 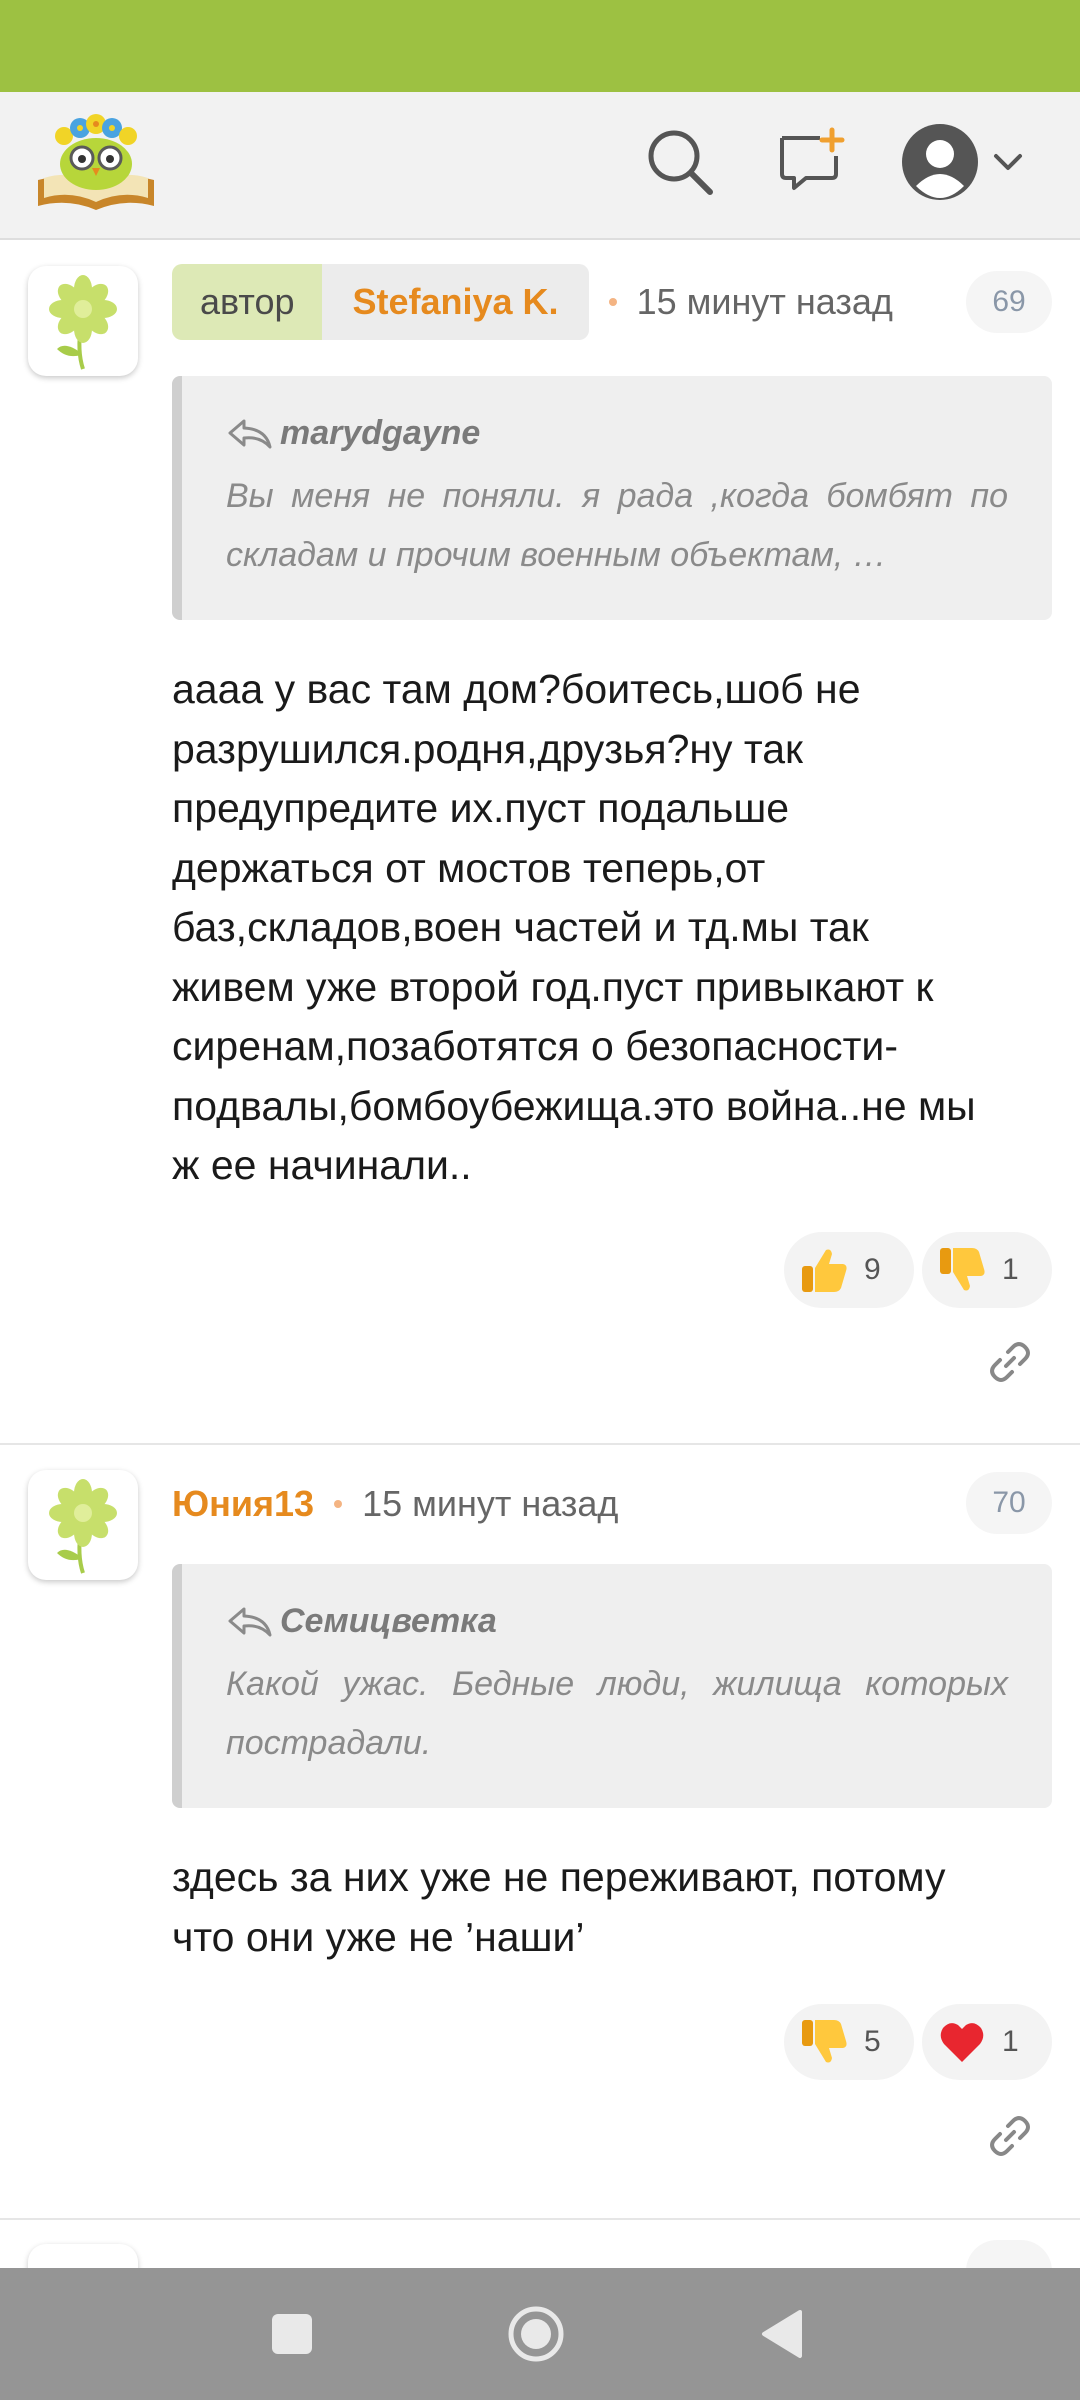 I want to click on app-header, so click(x=540, y=166).